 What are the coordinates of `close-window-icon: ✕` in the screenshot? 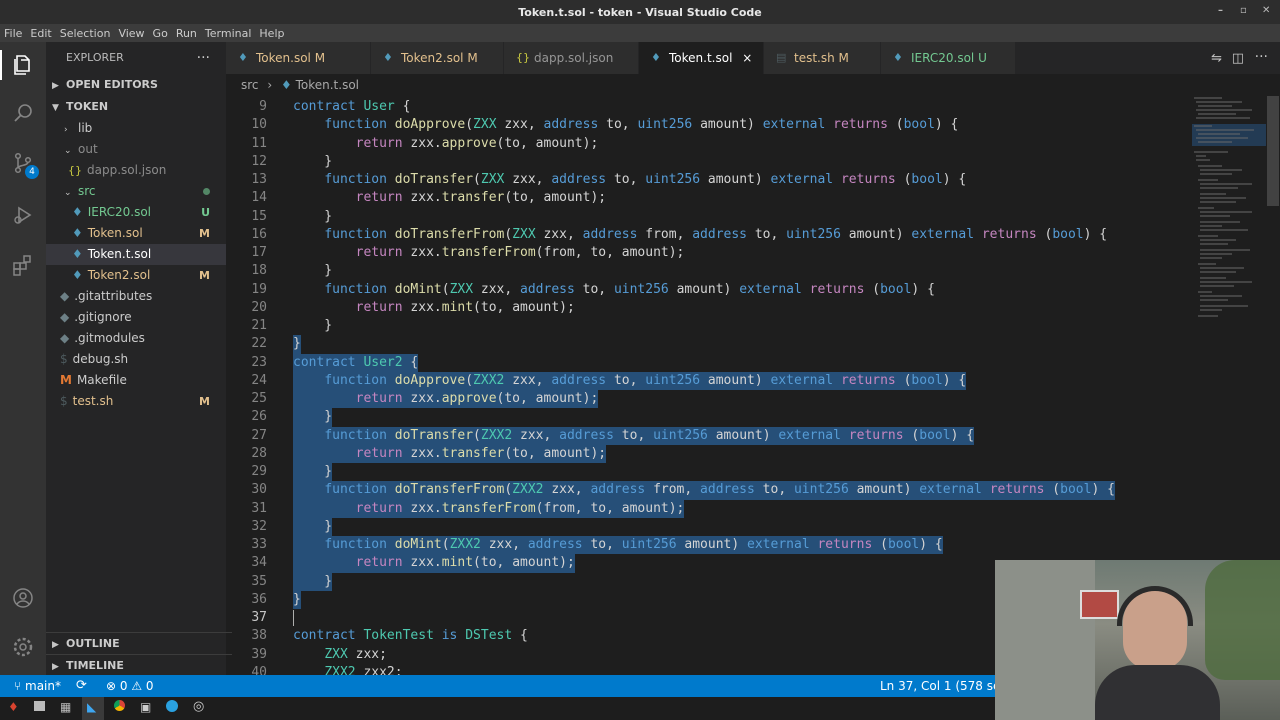 It's located at (1266, 10).